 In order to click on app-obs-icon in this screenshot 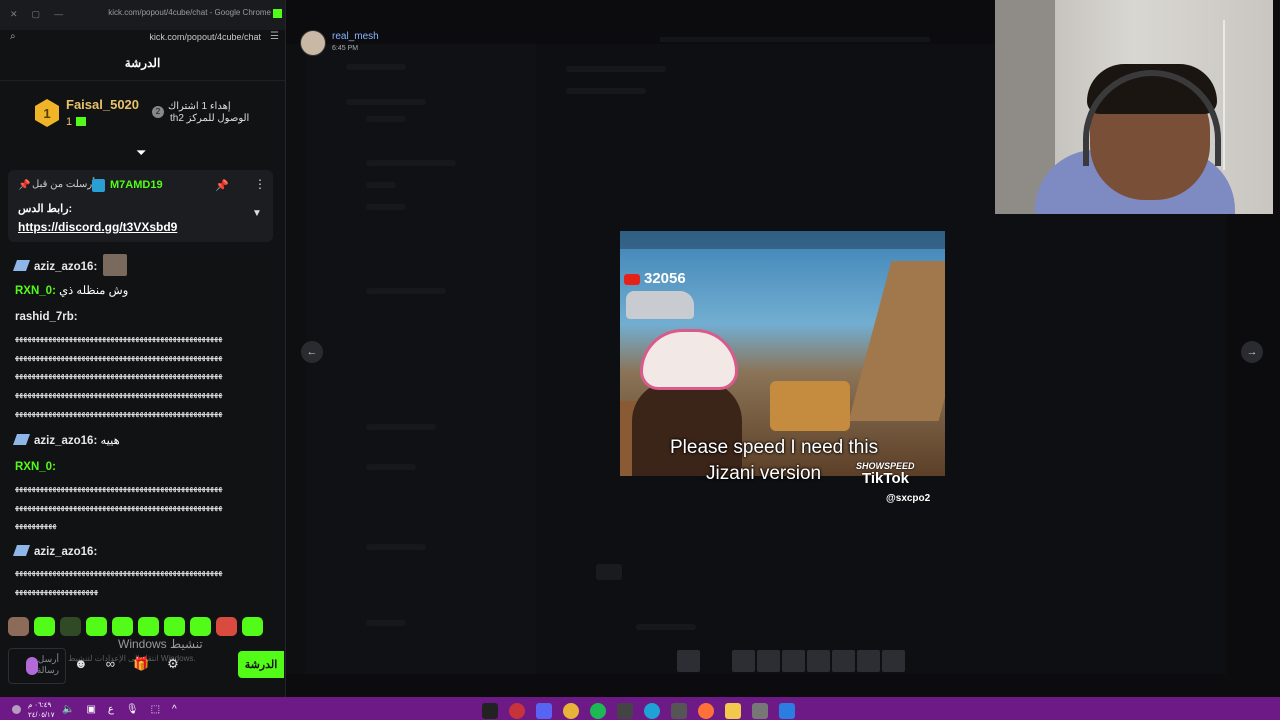, I will do `click(490, 711)`.